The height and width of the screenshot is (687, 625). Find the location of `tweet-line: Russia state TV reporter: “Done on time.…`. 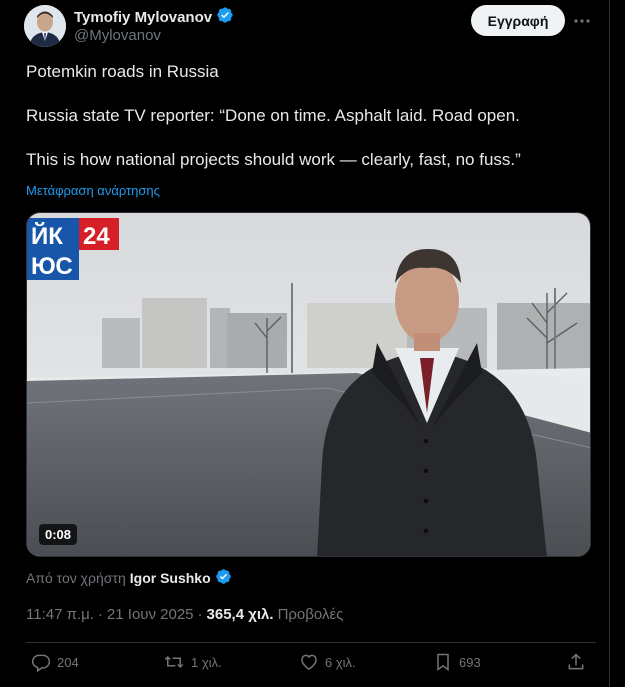

tweet-line: Russia state TV reporter: “Done on time.… is located at coordinates (273, 115).